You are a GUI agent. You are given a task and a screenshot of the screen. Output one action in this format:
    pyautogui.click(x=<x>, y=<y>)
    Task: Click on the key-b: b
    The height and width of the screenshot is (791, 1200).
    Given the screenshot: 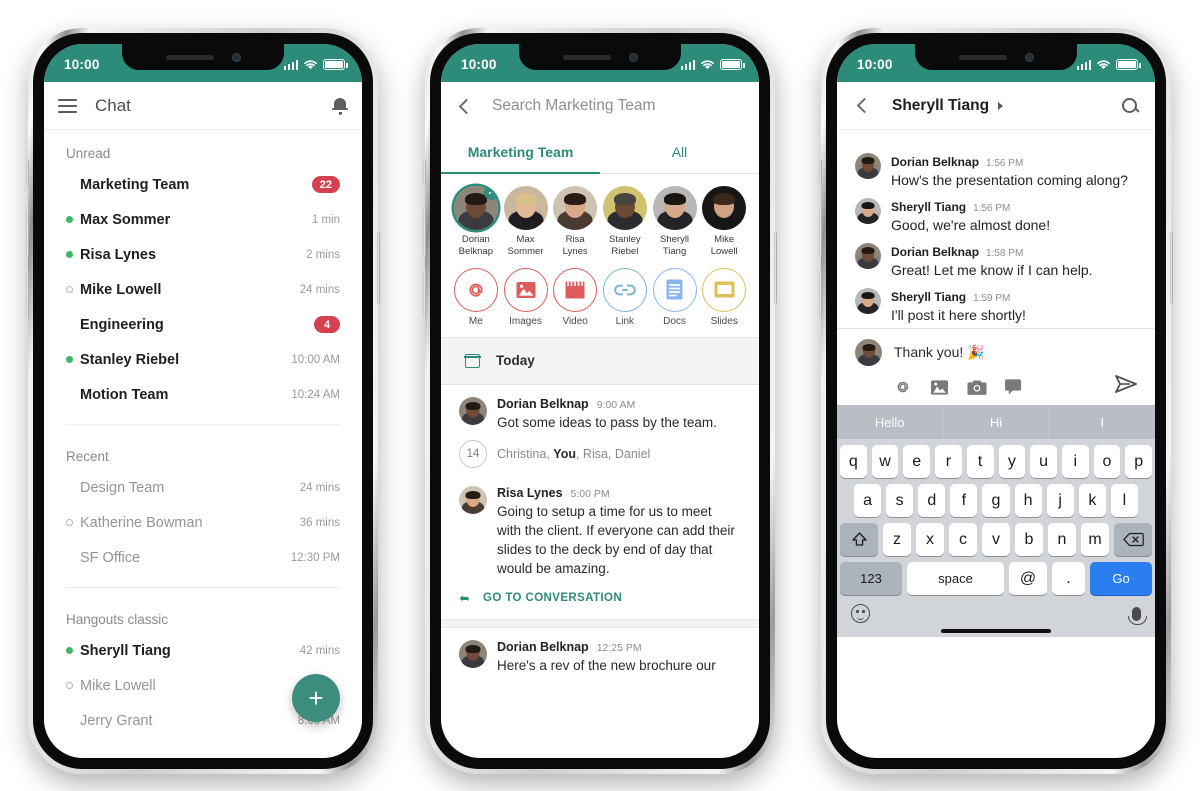 What is the action you would take?
    pyautogui.click(x=1029, y=539)
    